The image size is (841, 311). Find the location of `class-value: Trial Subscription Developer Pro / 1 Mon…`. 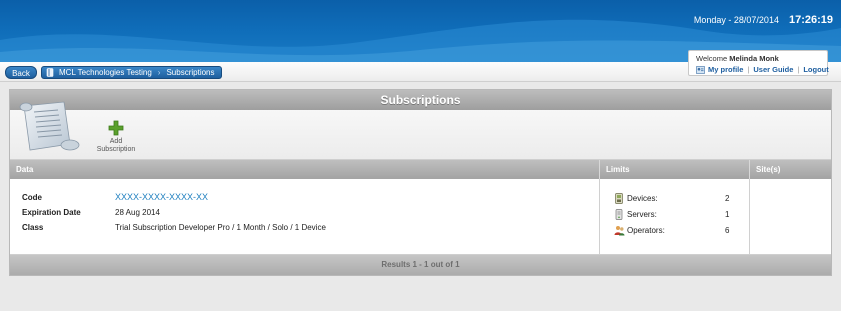

class-value: Trial Subscription Developer Pro / 1 Mon… is located at coordinates (220, 227).